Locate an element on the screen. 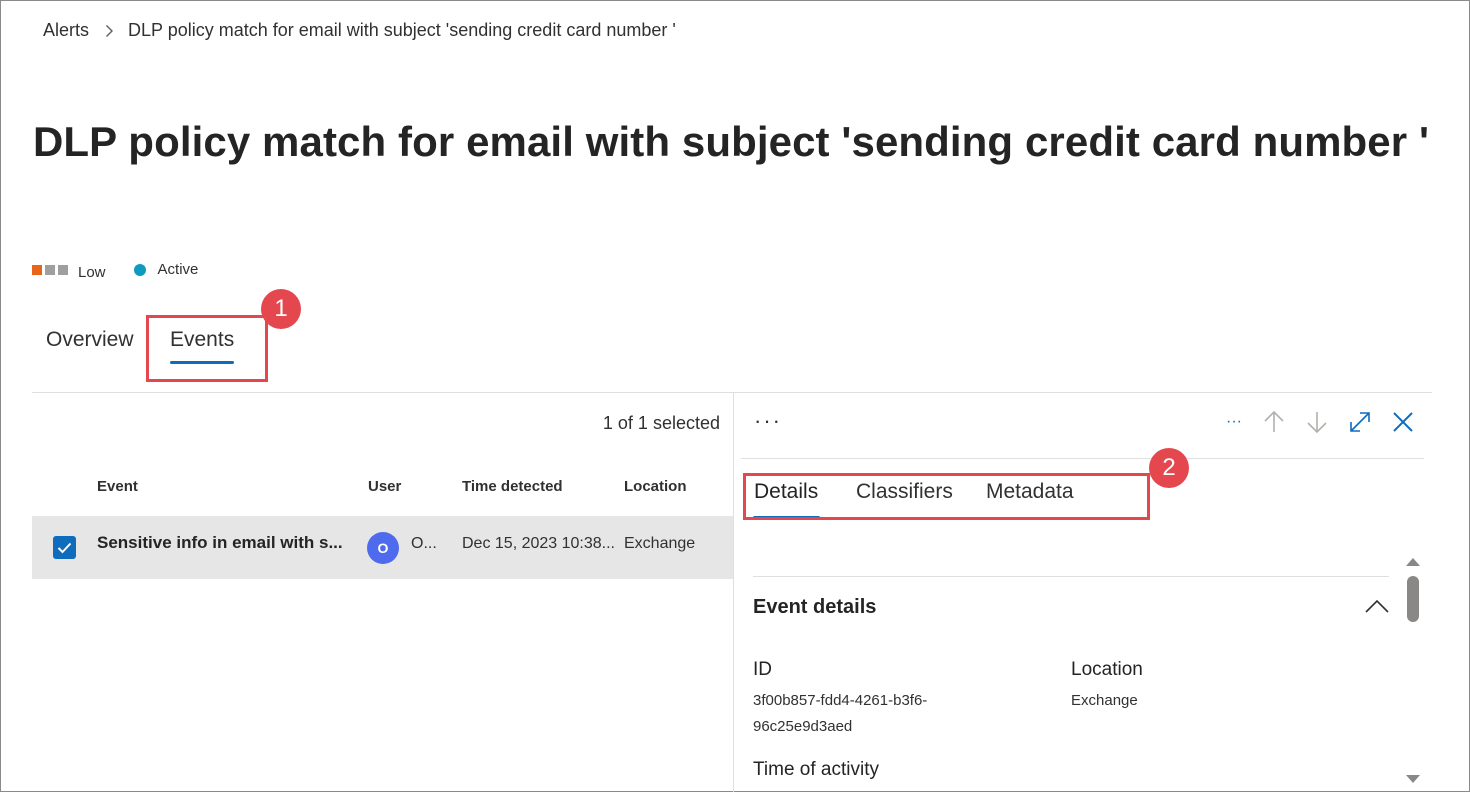 This screenshot has width=1470, height=792. alert-meta: Low Active is located at coordinates (115, 269).